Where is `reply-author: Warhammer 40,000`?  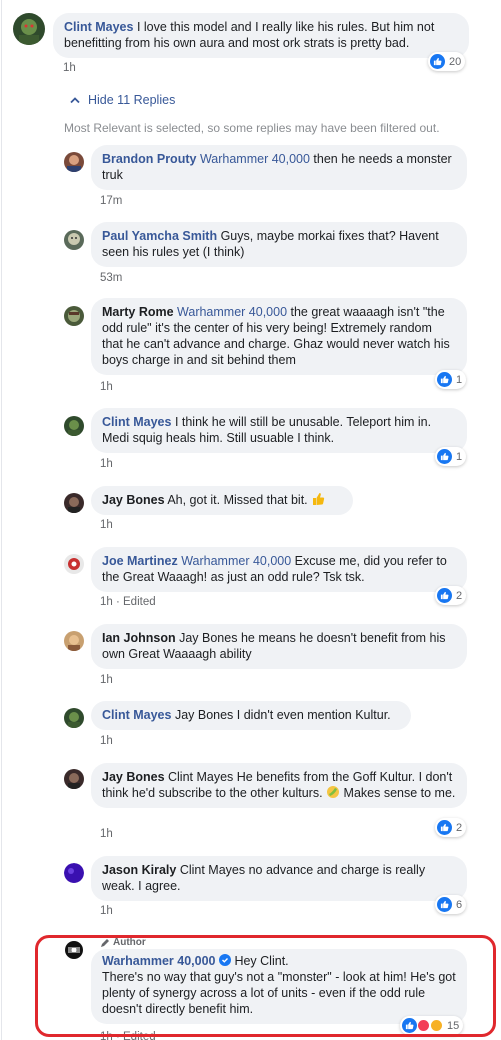
reply-author: Warhammer 40,000 is located at coordinates (159, 961).